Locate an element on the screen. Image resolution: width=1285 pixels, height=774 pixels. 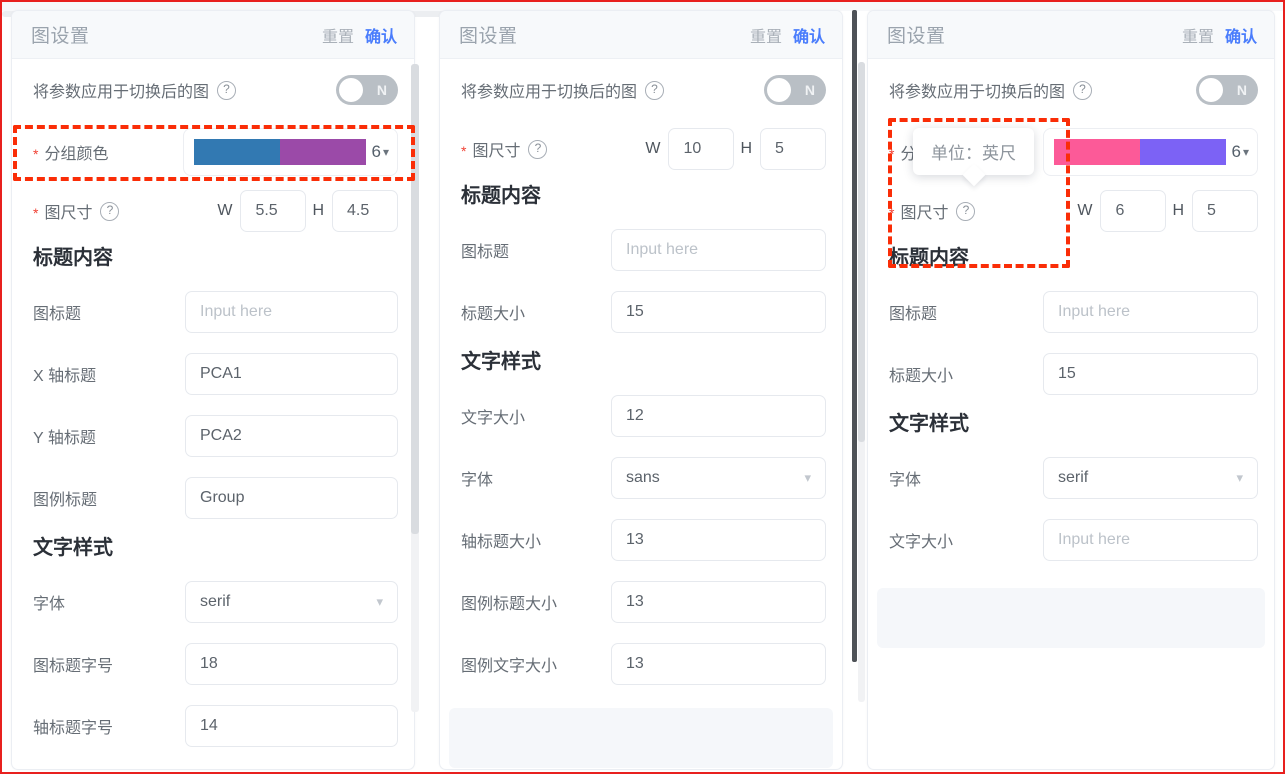
axis-title-size-input: 13 is located at coordinates (718, 540).